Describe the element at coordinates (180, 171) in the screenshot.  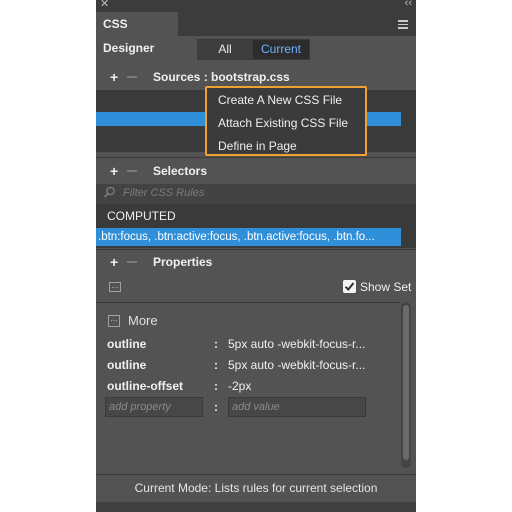
I see `selectors-title: Selectors` at that location.